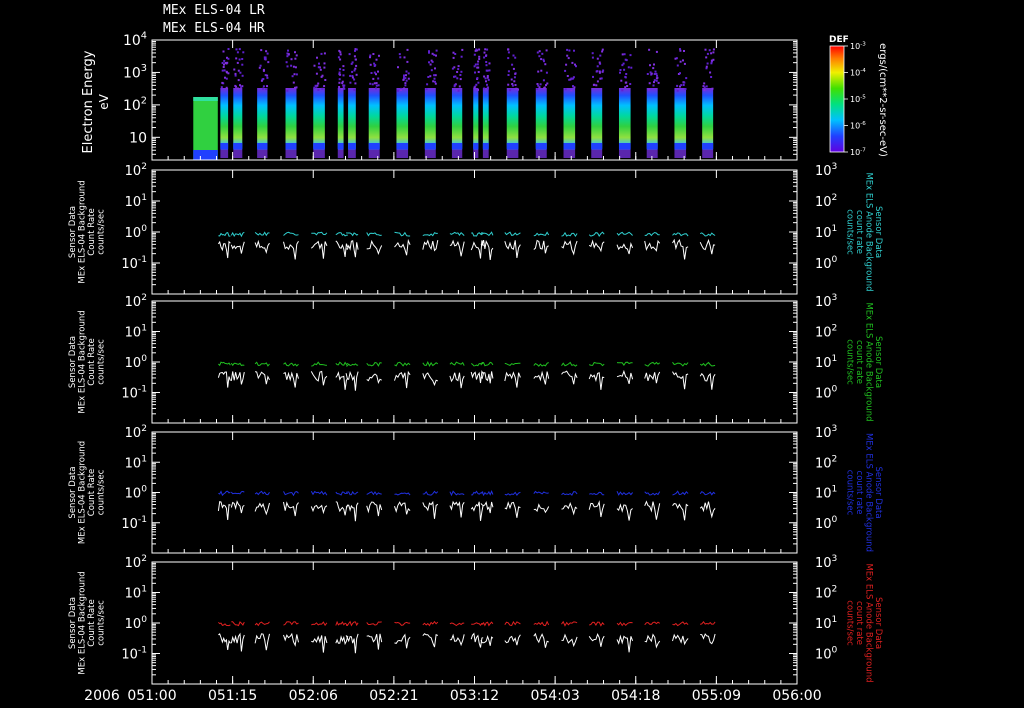 The width and height of the screenshot is (1024, 708). What do you see at coordinates (135, 40) in the screenshot?
I see `spectrogram-ytick: 104` at bounding box center [135, 40].